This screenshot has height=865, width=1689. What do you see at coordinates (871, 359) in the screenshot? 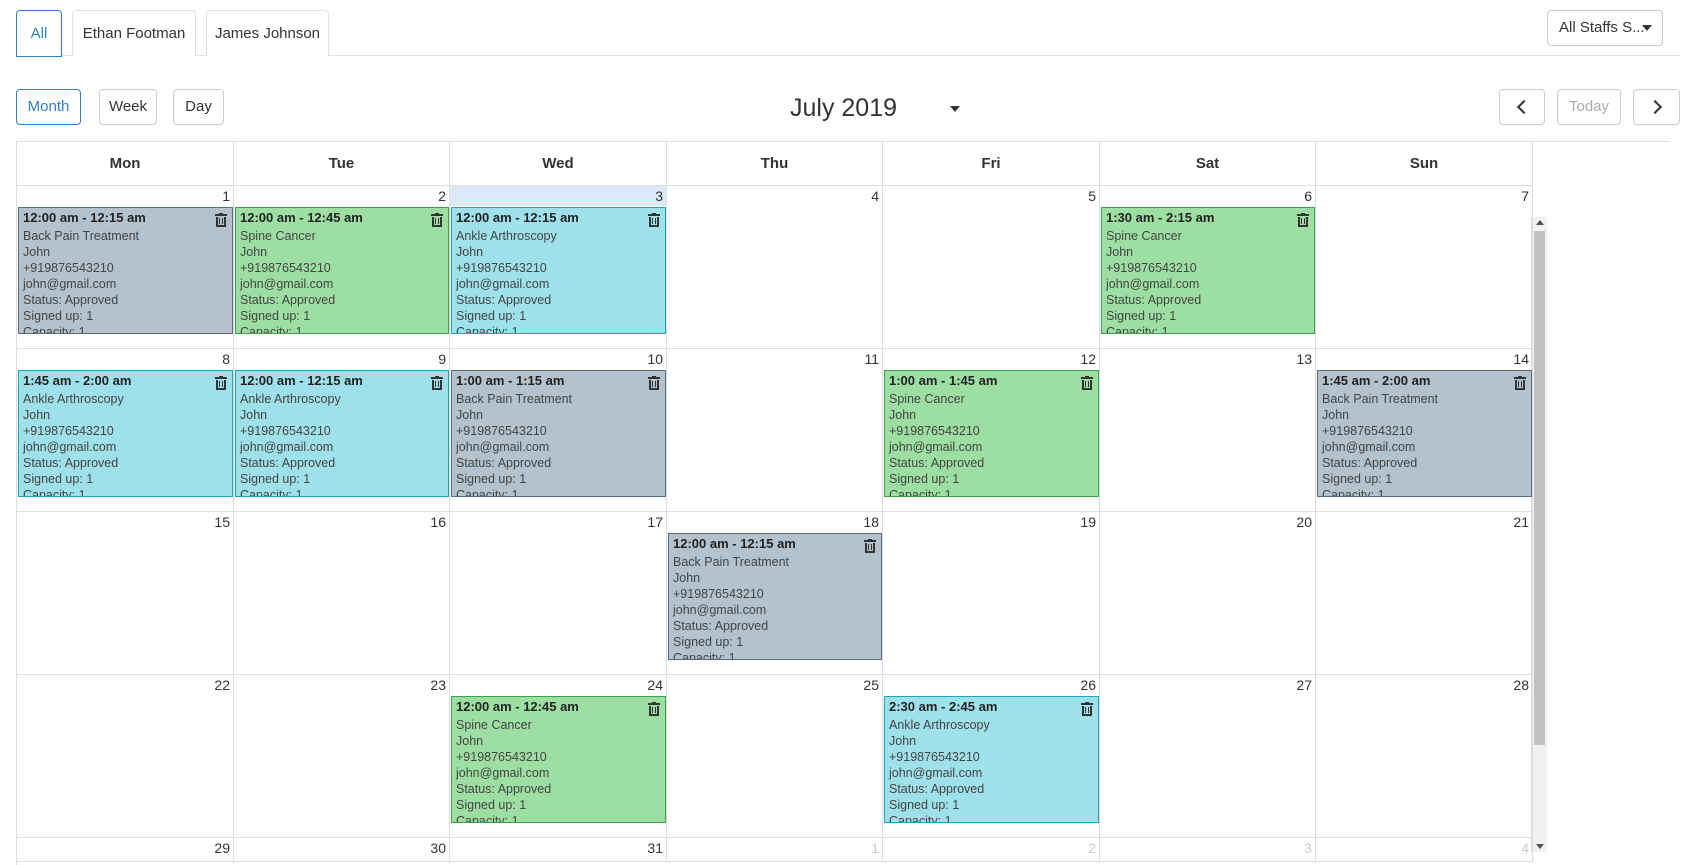
I see `day-number: 11` at bounding box center [871, 359].